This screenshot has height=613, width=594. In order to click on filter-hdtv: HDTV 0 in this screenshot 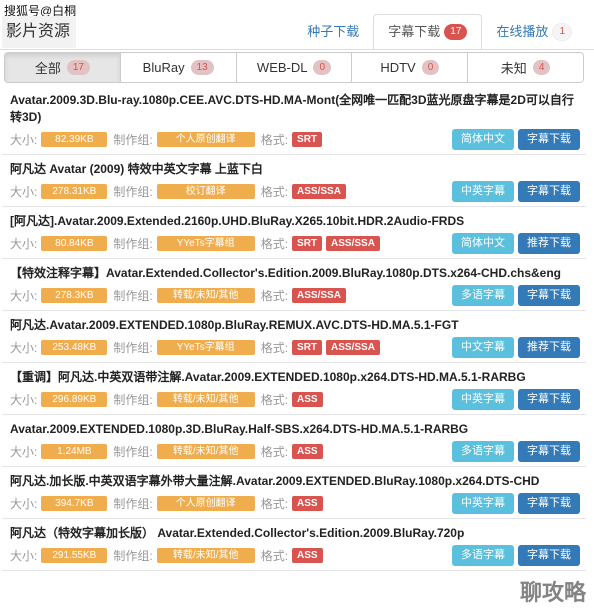, I will do `click(410, 67)`.